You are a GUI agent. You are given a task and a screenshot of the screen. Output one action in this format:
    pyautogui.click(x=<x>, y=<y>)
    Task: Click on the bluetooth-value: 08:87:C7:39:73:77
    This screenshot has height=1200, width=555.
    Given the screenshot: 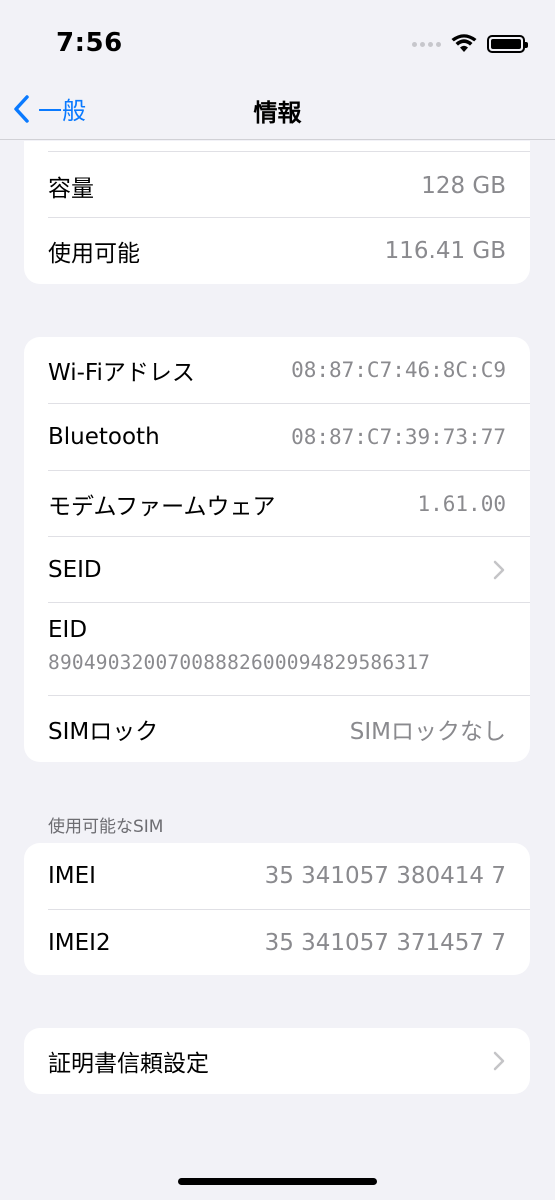 What is the action you would take?
    pyautogui.click(x=398, y=437)
    